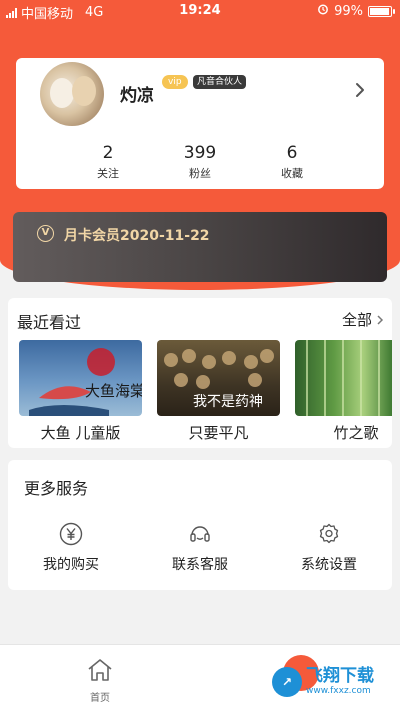  I want to click on stat-fans: 399 粉丝, so click(200, 162).